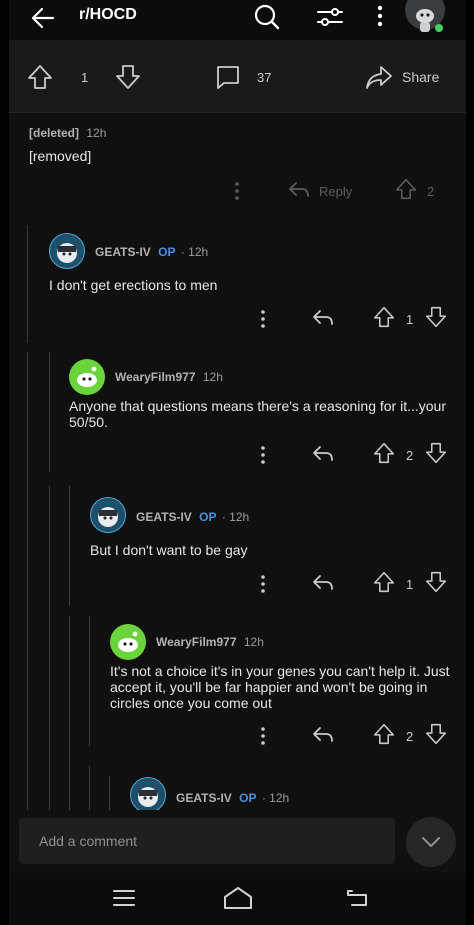 This screenshot has height=925, width=474. I want to click on back-arrow-icon, so click(43, 18).